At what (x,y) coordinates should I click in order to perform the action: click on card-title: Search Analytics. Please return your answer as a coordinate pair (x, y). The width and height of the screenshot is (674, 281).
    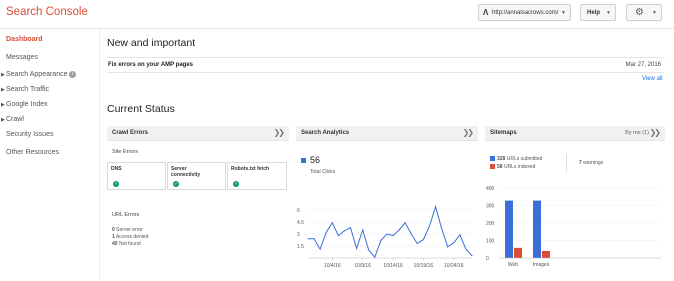
    Looking at the image, I should click on (325, 133).